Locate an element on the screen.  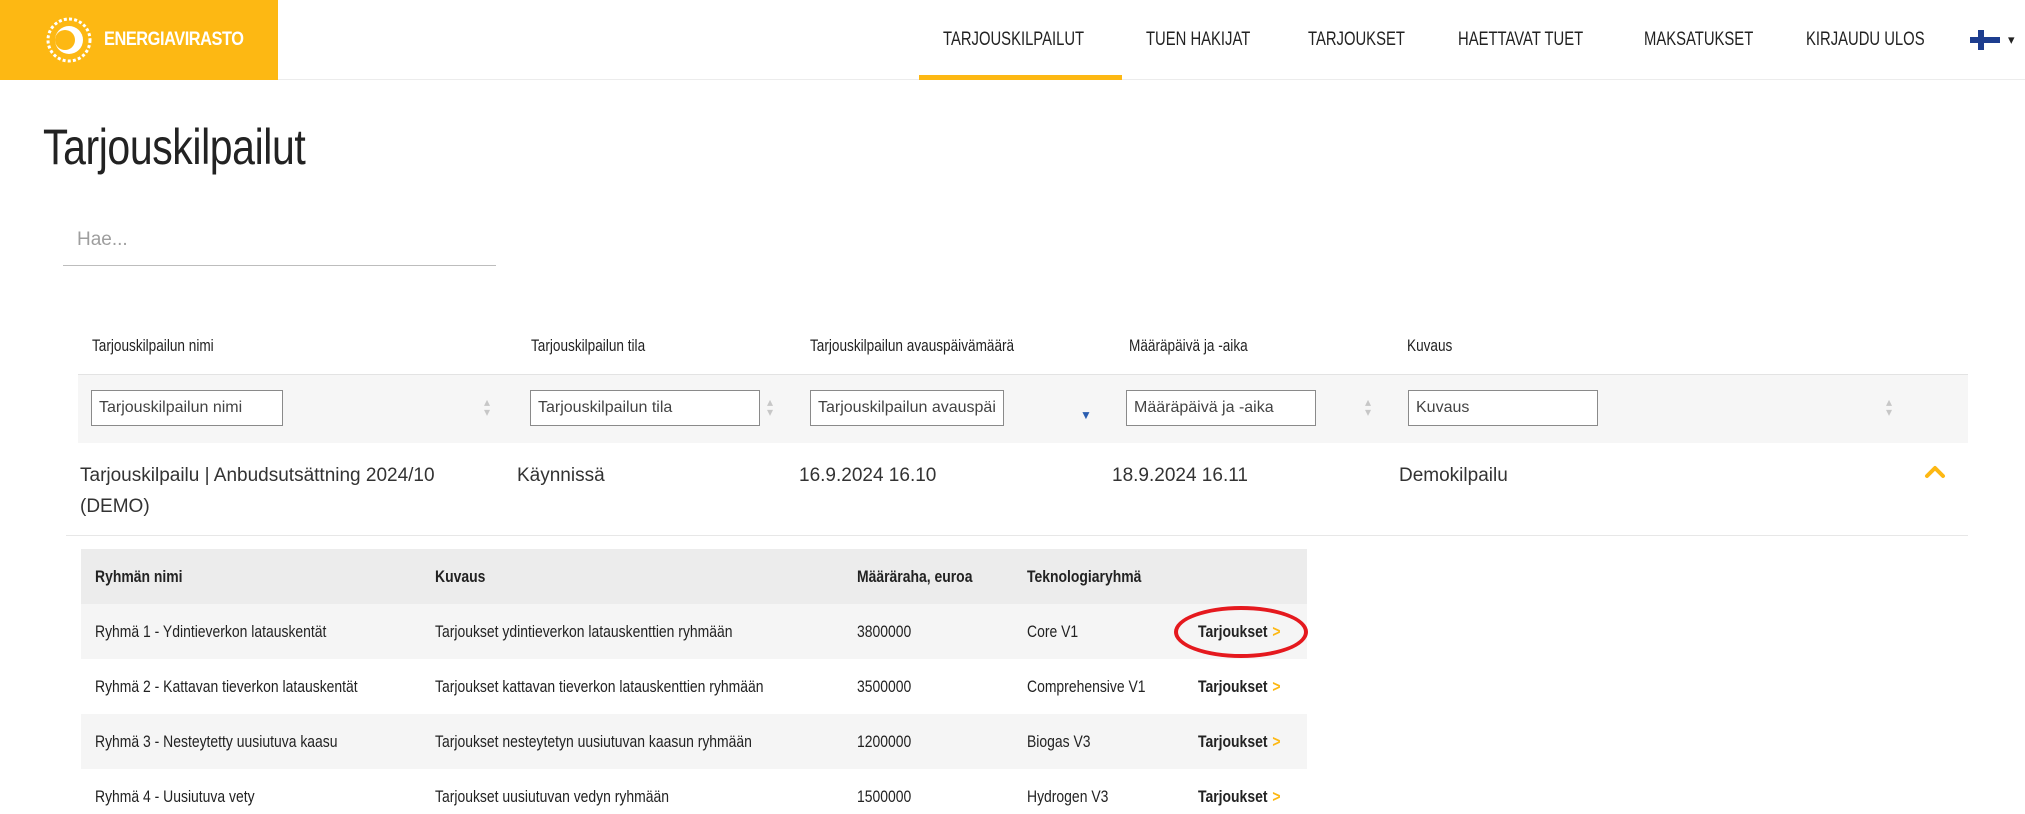
sort-status-icon: ▴ ▾ is located at coordinates (770, 407).